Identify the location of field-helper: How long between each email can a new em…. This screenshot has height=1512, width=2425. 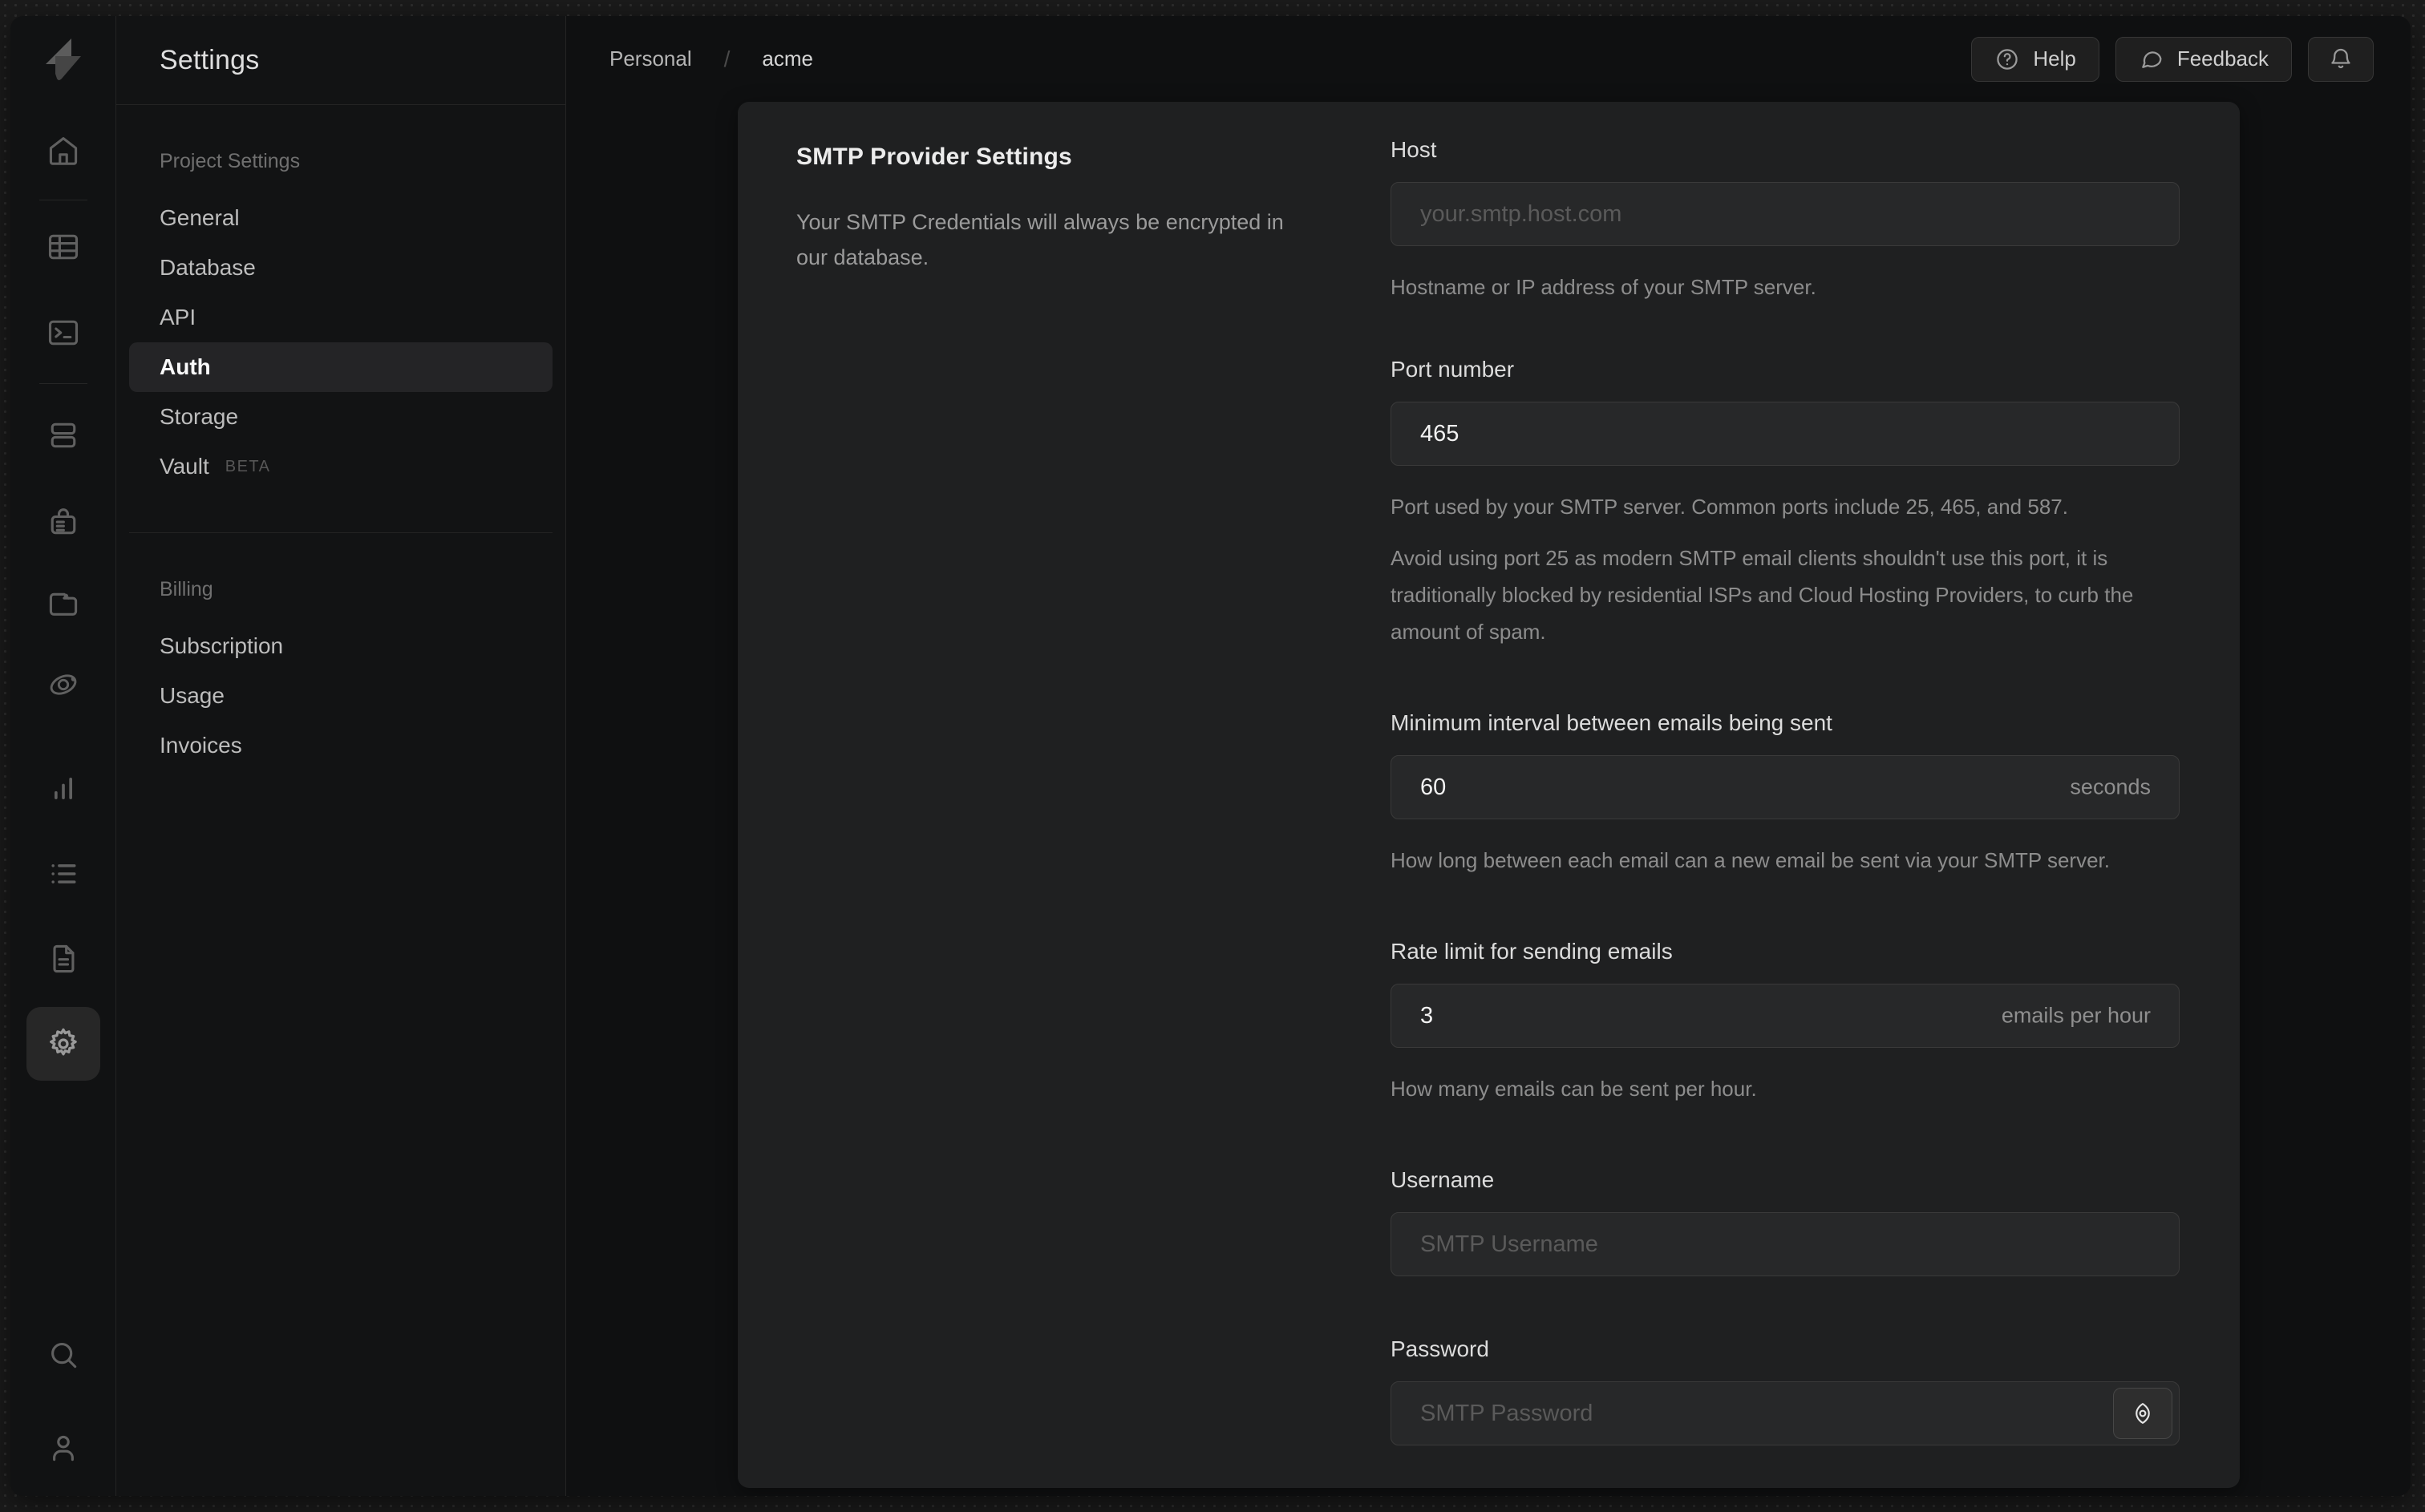
(1750, 860).